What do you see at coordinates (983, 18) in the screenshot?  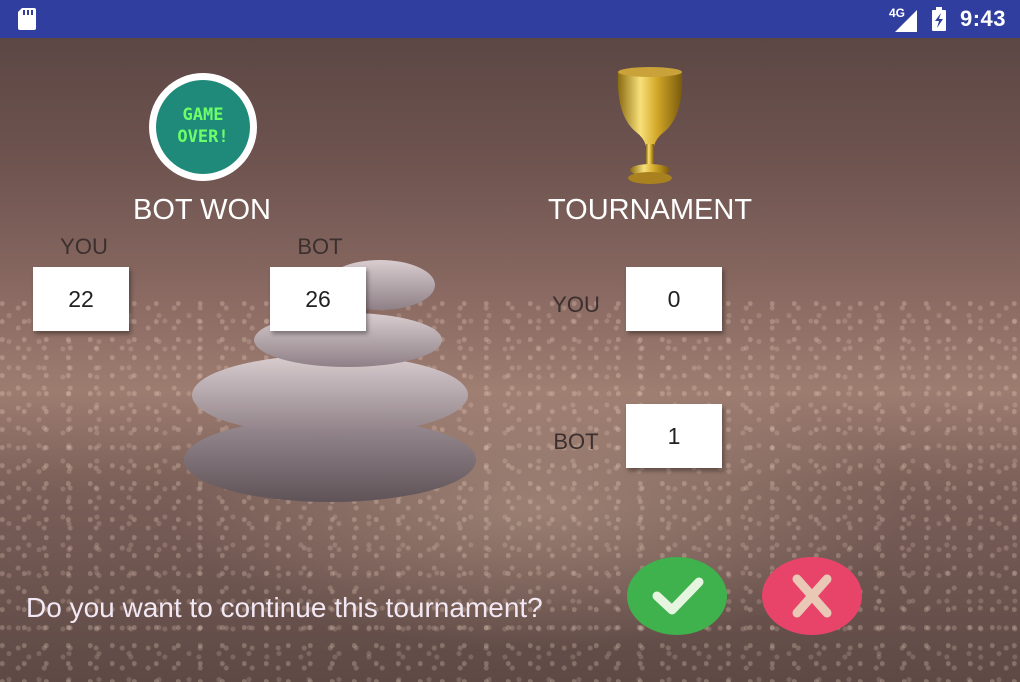 I see `clock: 9:43` at bounding box center [983, 18].